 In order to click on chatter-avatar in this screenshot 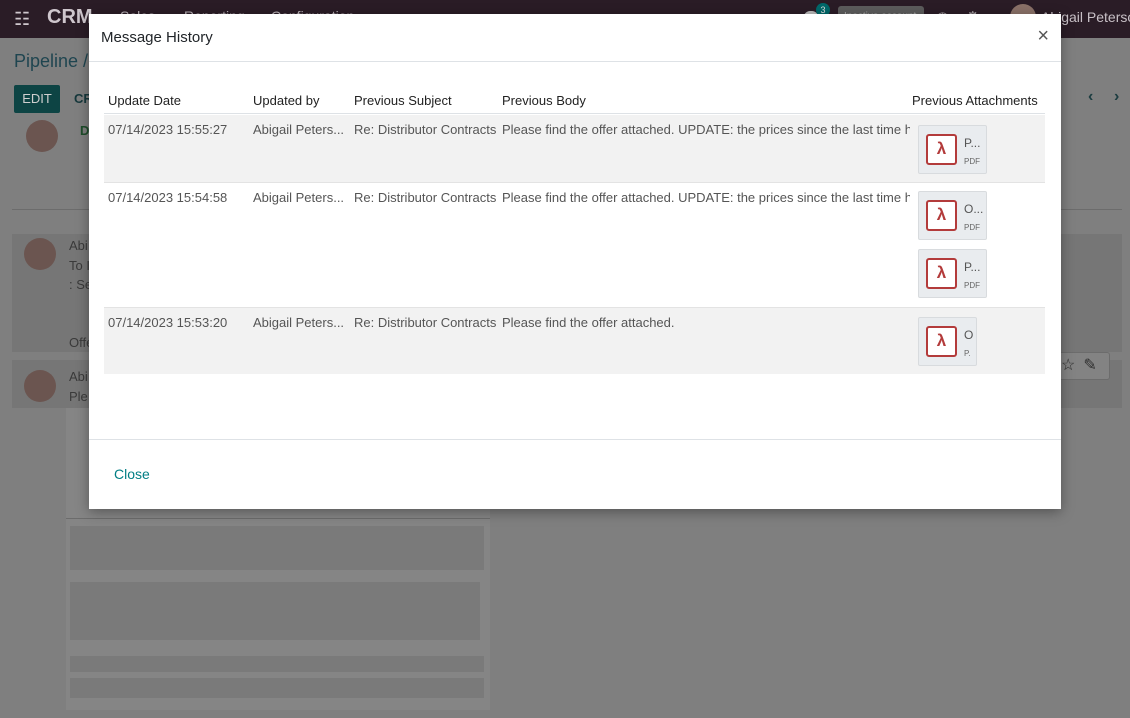, I will do `click(42, 136)`.